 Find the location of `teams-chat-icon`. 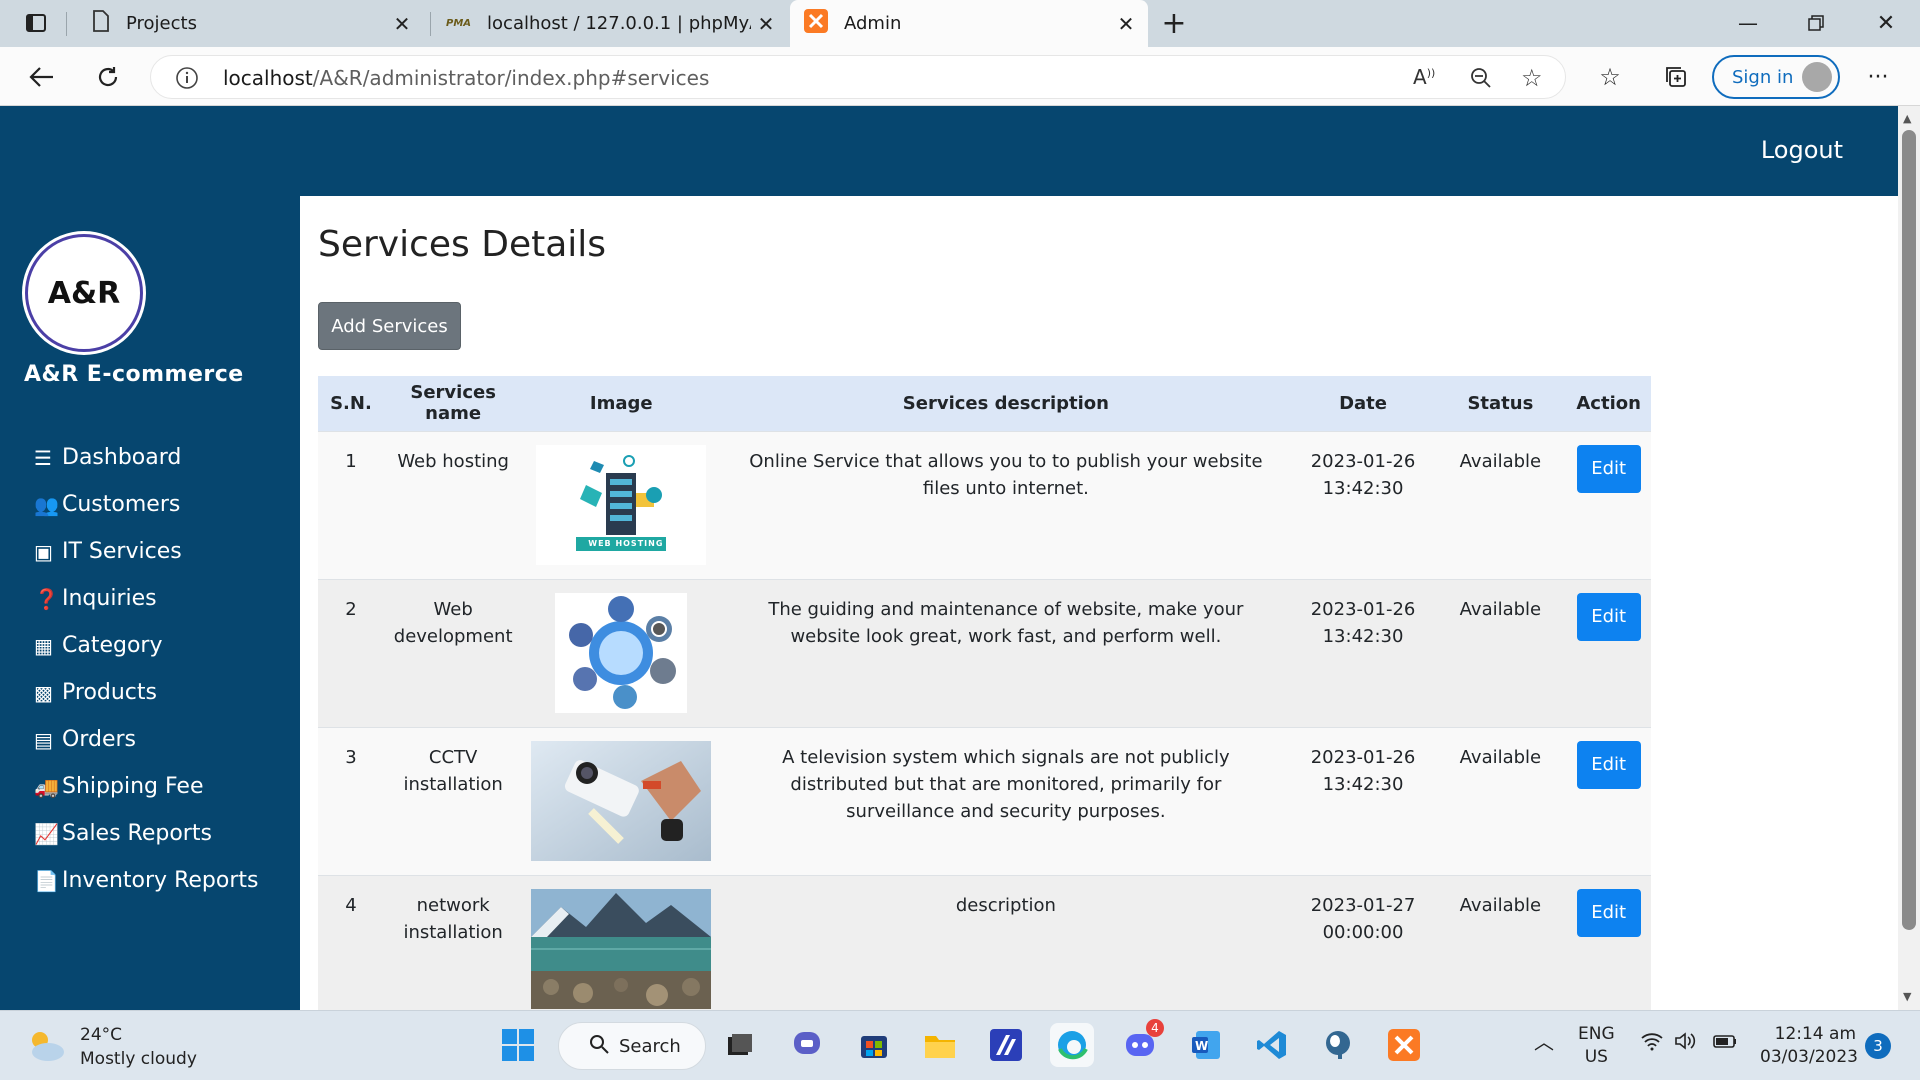

teams-chat-icon is located at coordinates (808, 1045).